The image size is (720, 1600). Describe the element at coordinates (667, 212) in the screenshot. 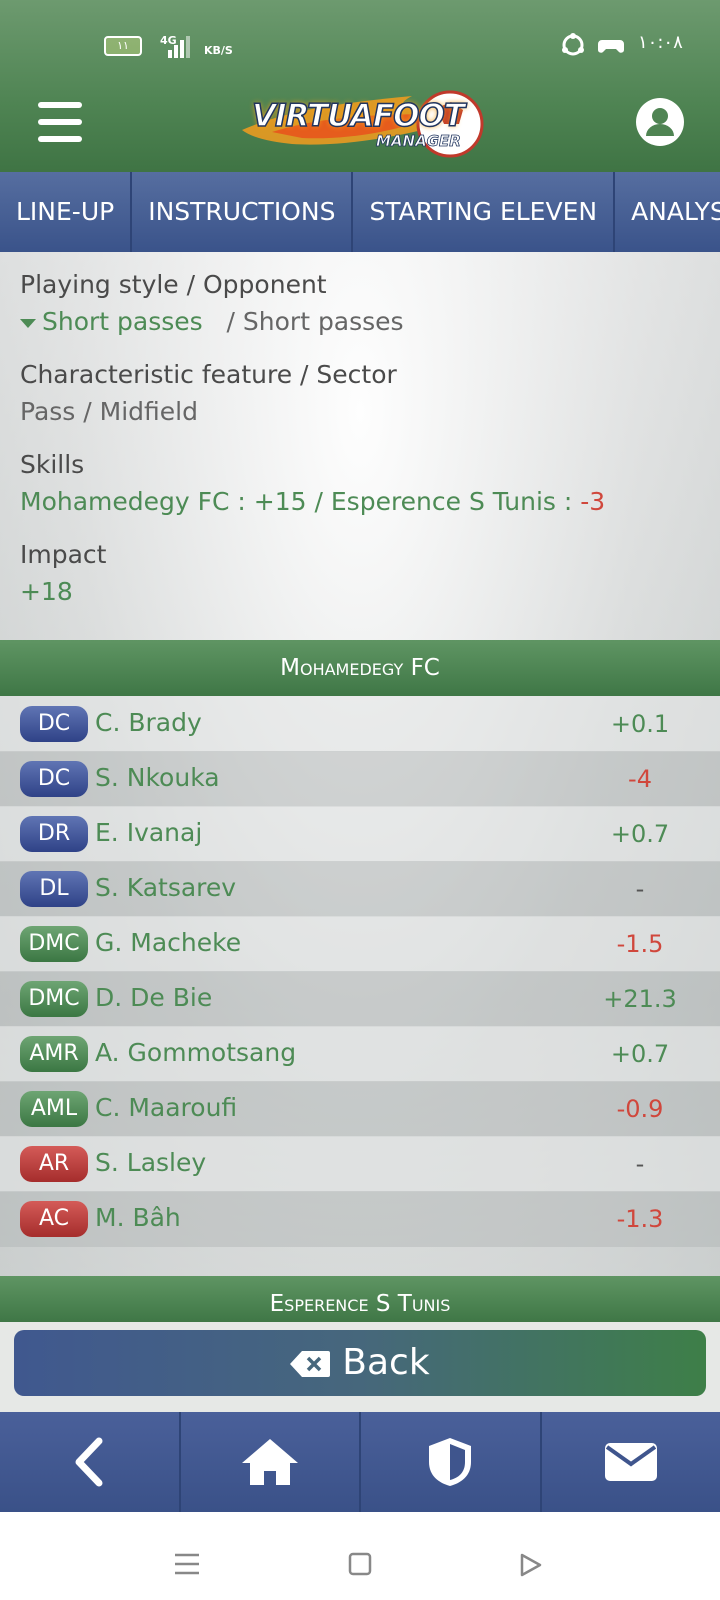

I see `tab-analysis: ANALYSIS` at that location.